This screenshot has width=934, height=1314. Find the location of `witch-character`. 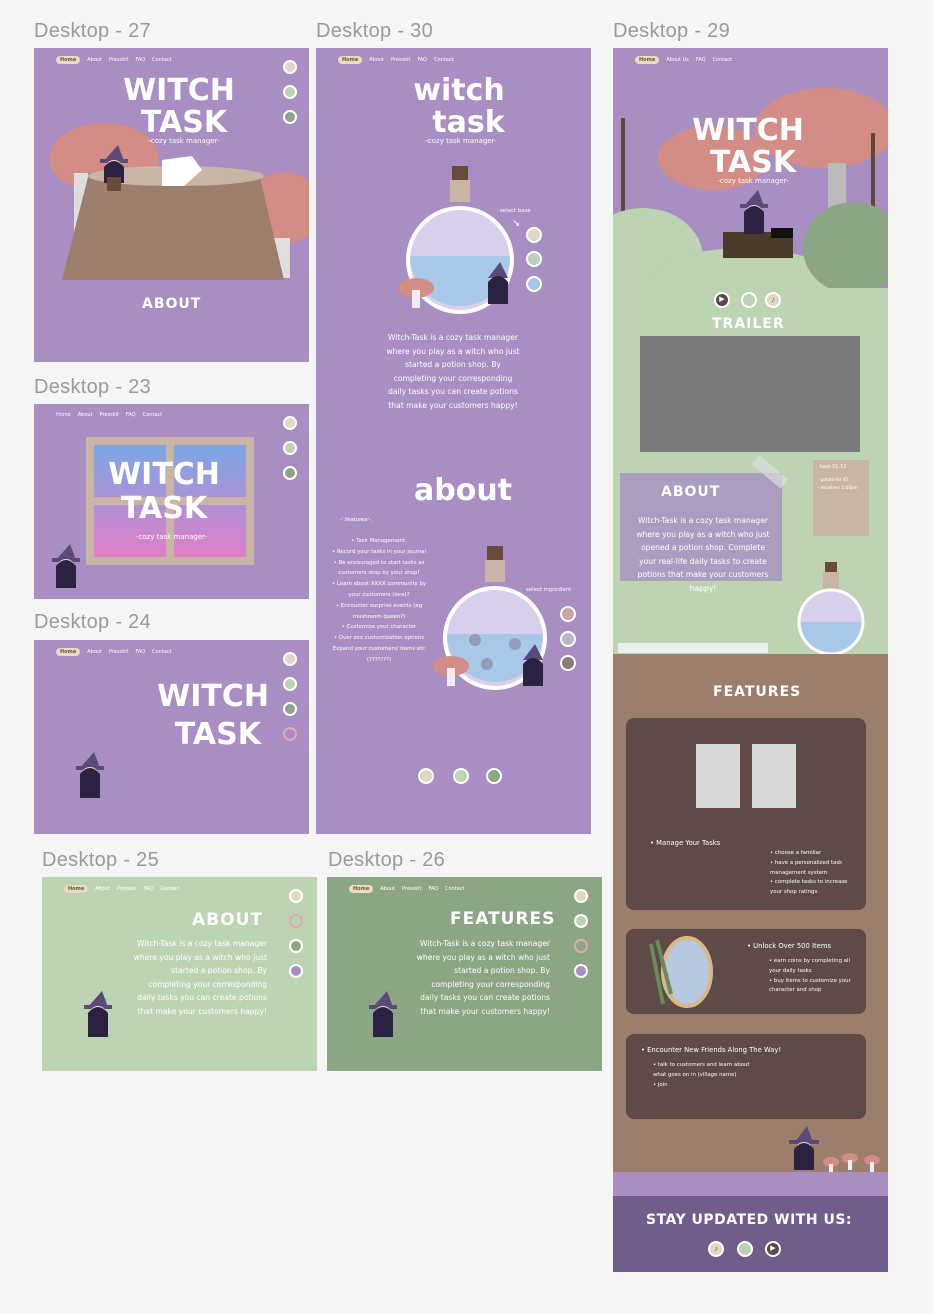

witch-character is located at coordinates (114, 168).